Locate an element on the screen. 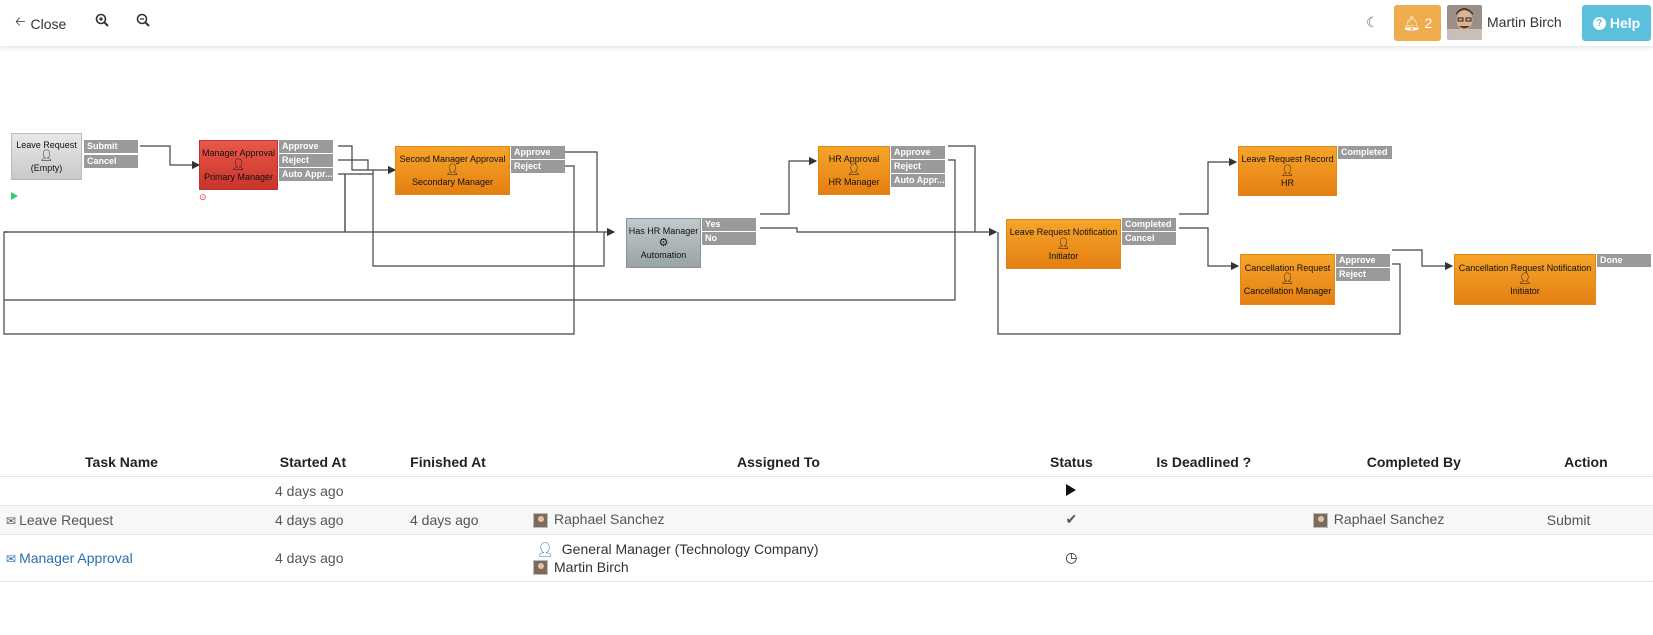 This screenshot has width=1653, height=635. node-subtitle: Primary Manager is located at coordinates (238, 176).